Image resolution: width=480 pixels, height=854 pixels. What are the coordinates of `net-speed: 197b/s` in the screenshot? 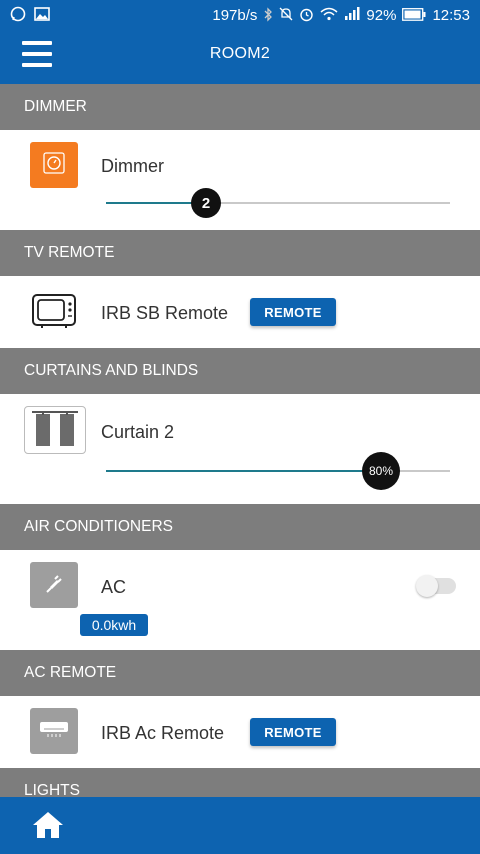 It's located at (235, 15).